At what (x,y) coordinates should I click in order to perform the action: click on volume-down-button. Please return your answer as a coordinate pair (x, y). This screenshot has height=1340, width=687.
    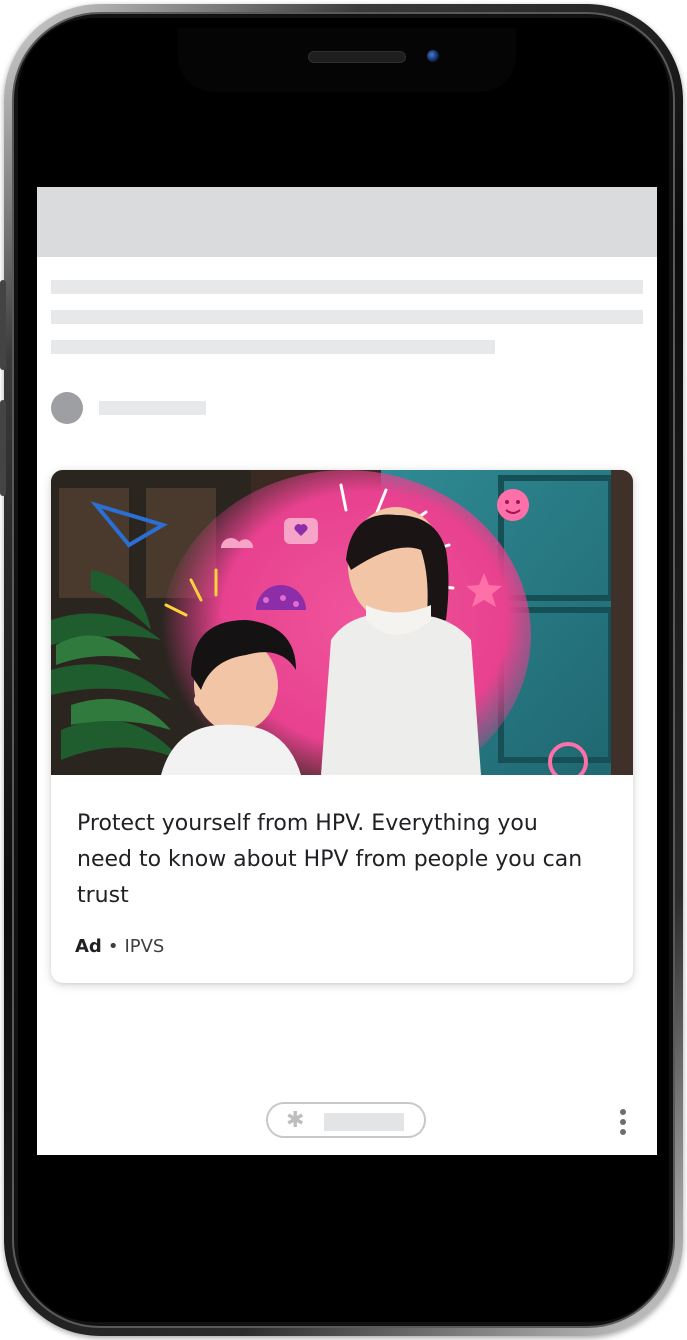
    Looking at the image, I should click on (3, 448).